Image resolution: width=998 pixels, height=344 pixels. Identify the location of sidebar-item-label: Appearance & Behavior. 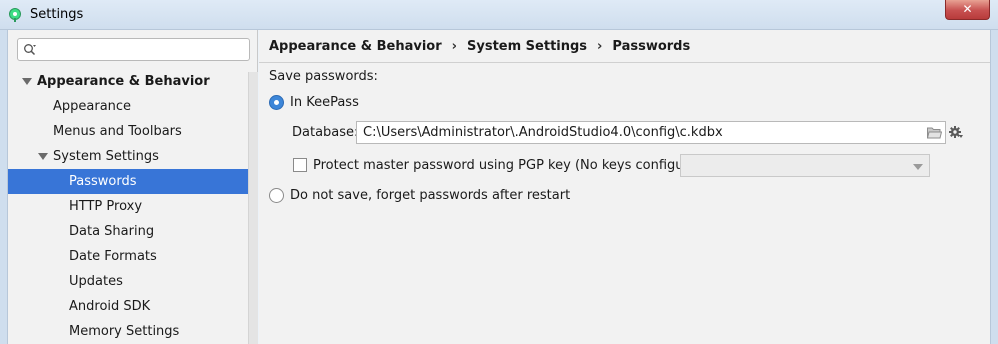
(123, 81).